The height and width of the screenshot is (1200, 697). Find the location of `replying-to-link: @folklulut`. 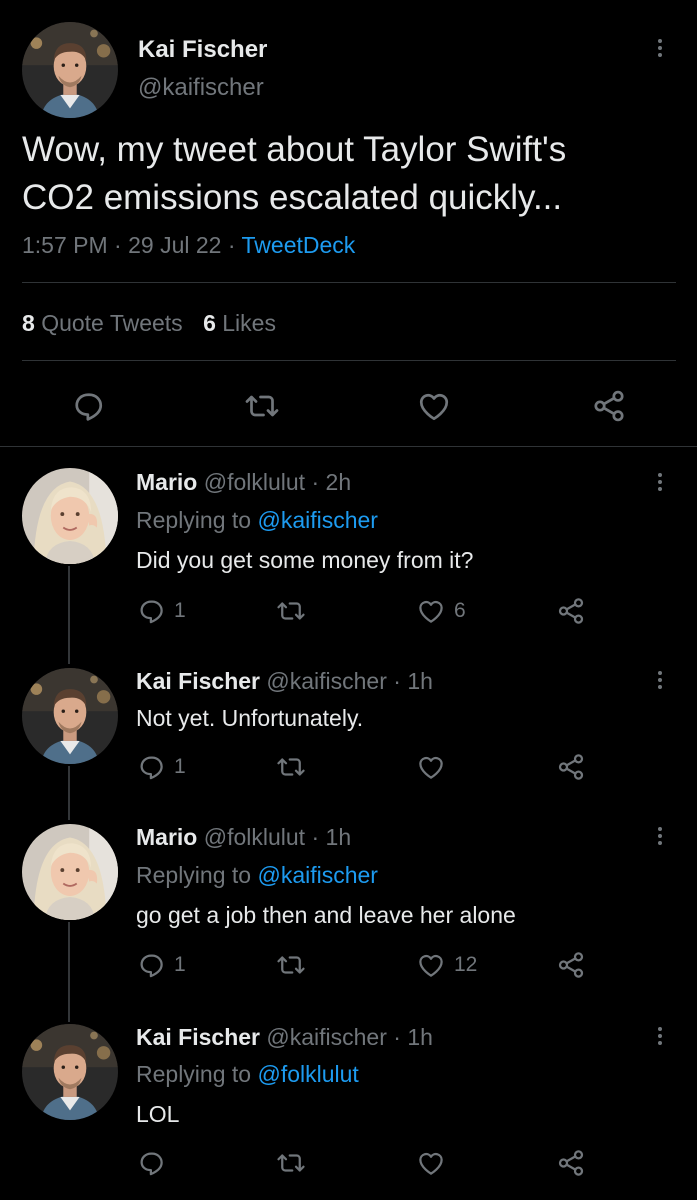

replying-to-link: @folklulut is located at coordinates (307, 1074).